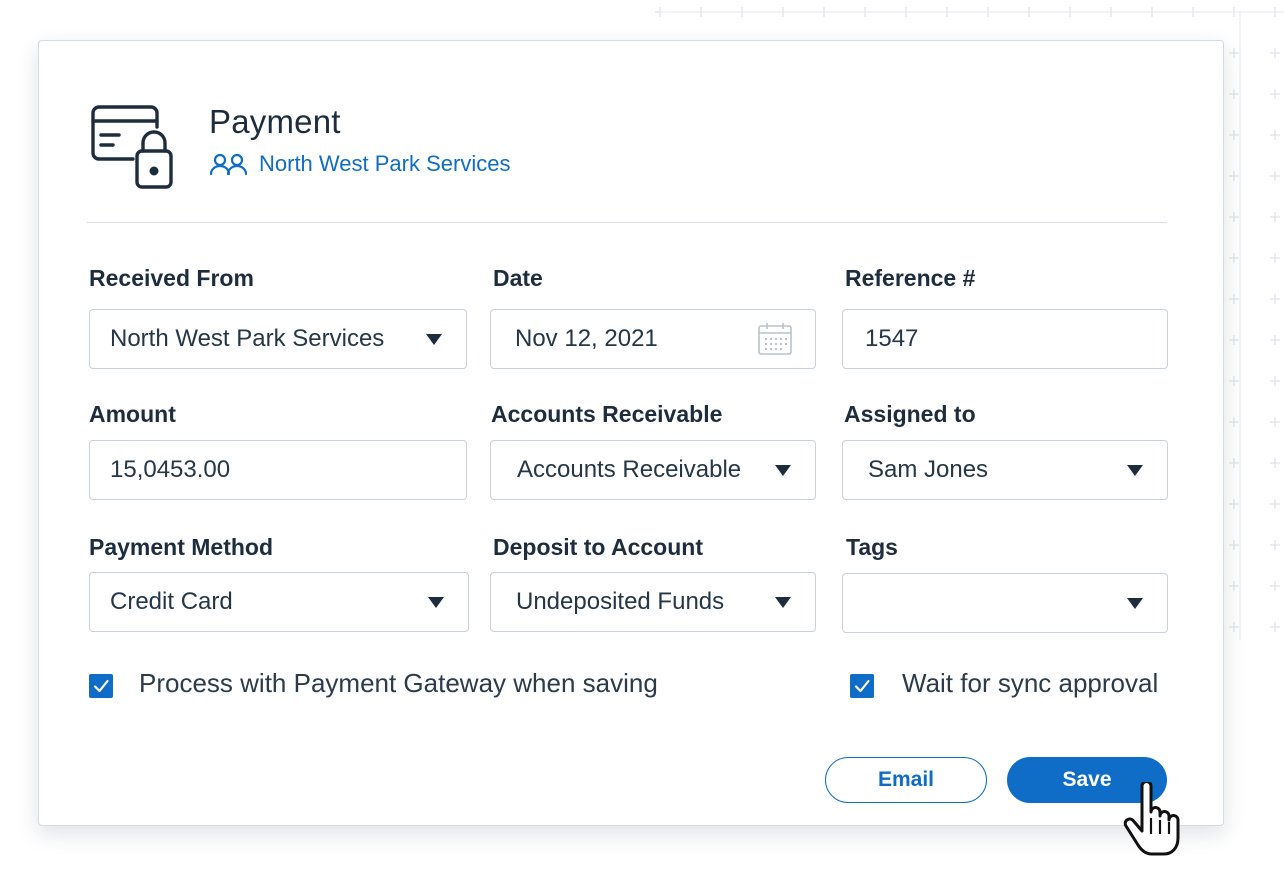  Describe the element at coordinates (1005, 603) in the screenshot. I see `tags-select` at that location.